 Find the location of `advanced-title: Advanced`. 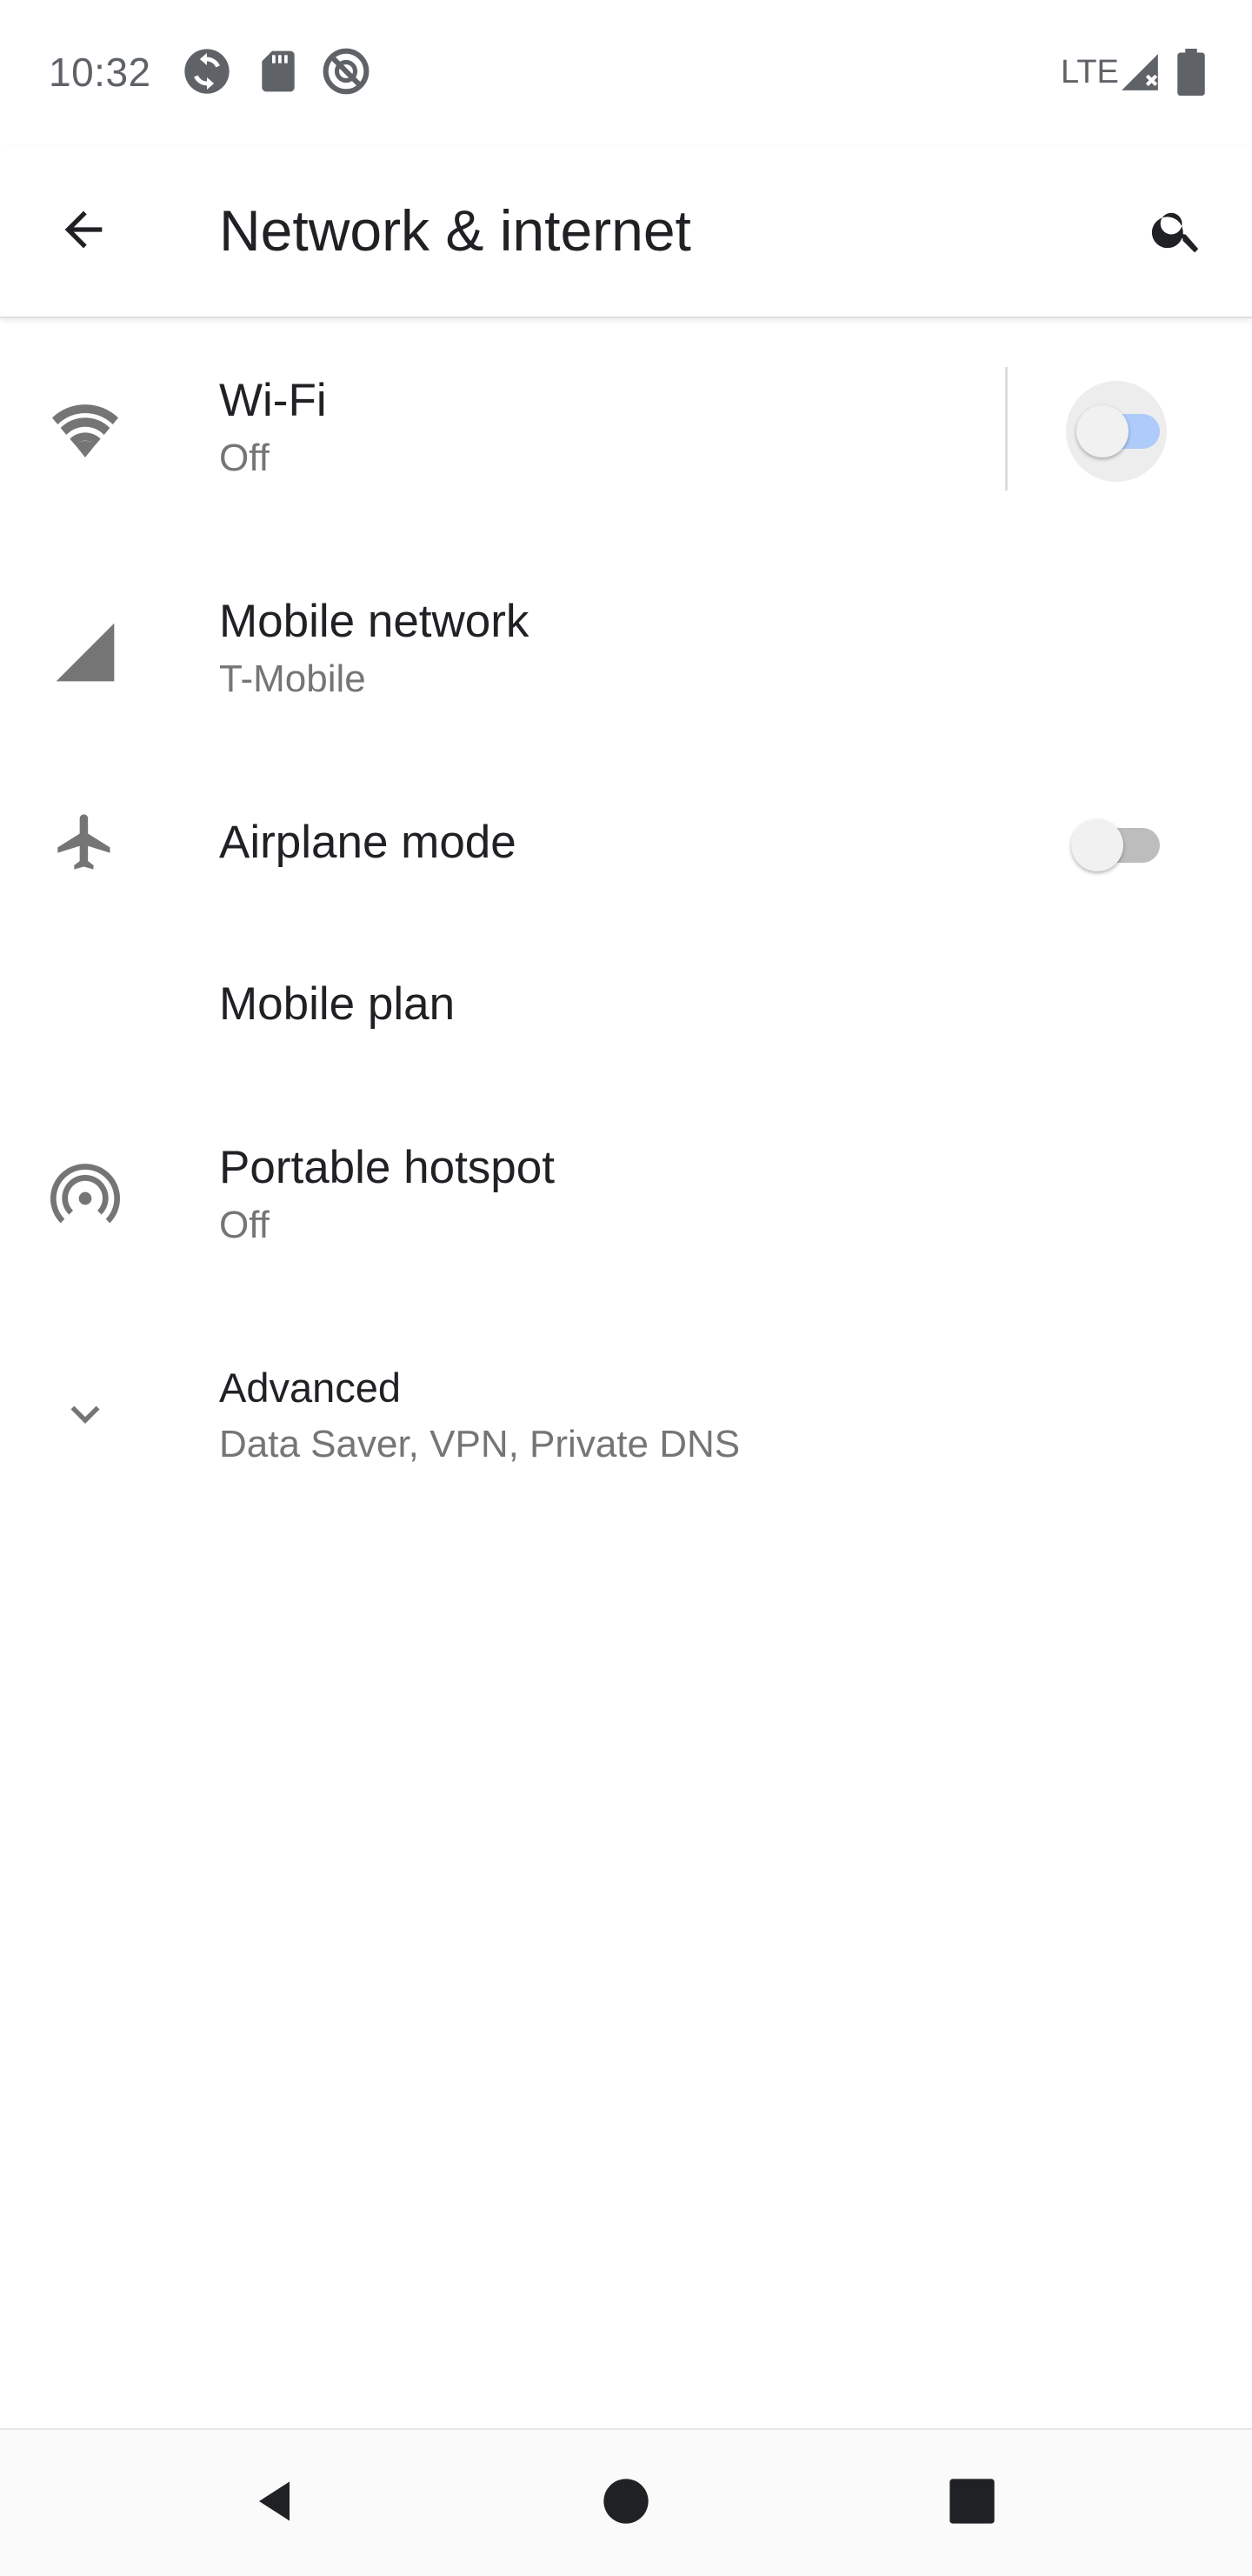

advanced-title: Advanced is located at coordinates (310, 1388).